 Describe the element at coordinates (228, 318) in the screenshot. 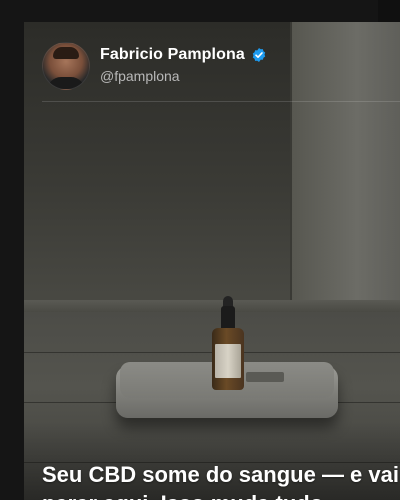

I see `dropper-cap` at that location.